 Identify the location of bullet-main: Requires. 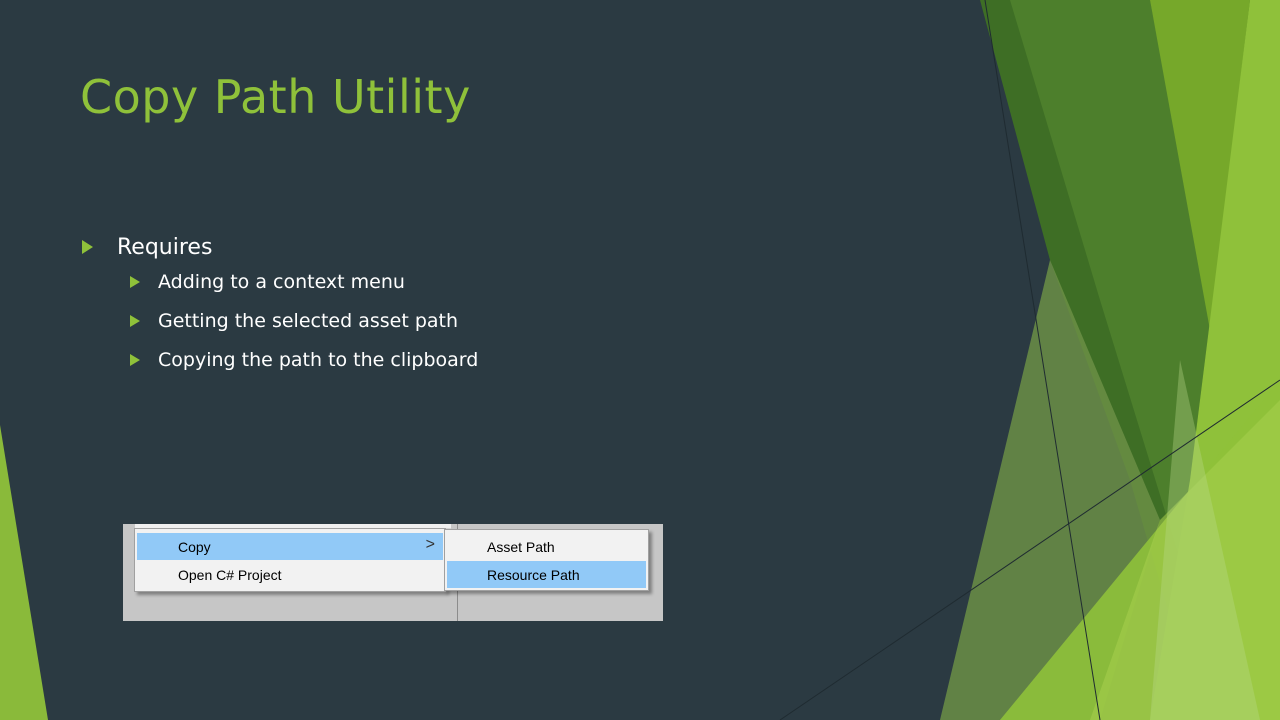
(280, 247).